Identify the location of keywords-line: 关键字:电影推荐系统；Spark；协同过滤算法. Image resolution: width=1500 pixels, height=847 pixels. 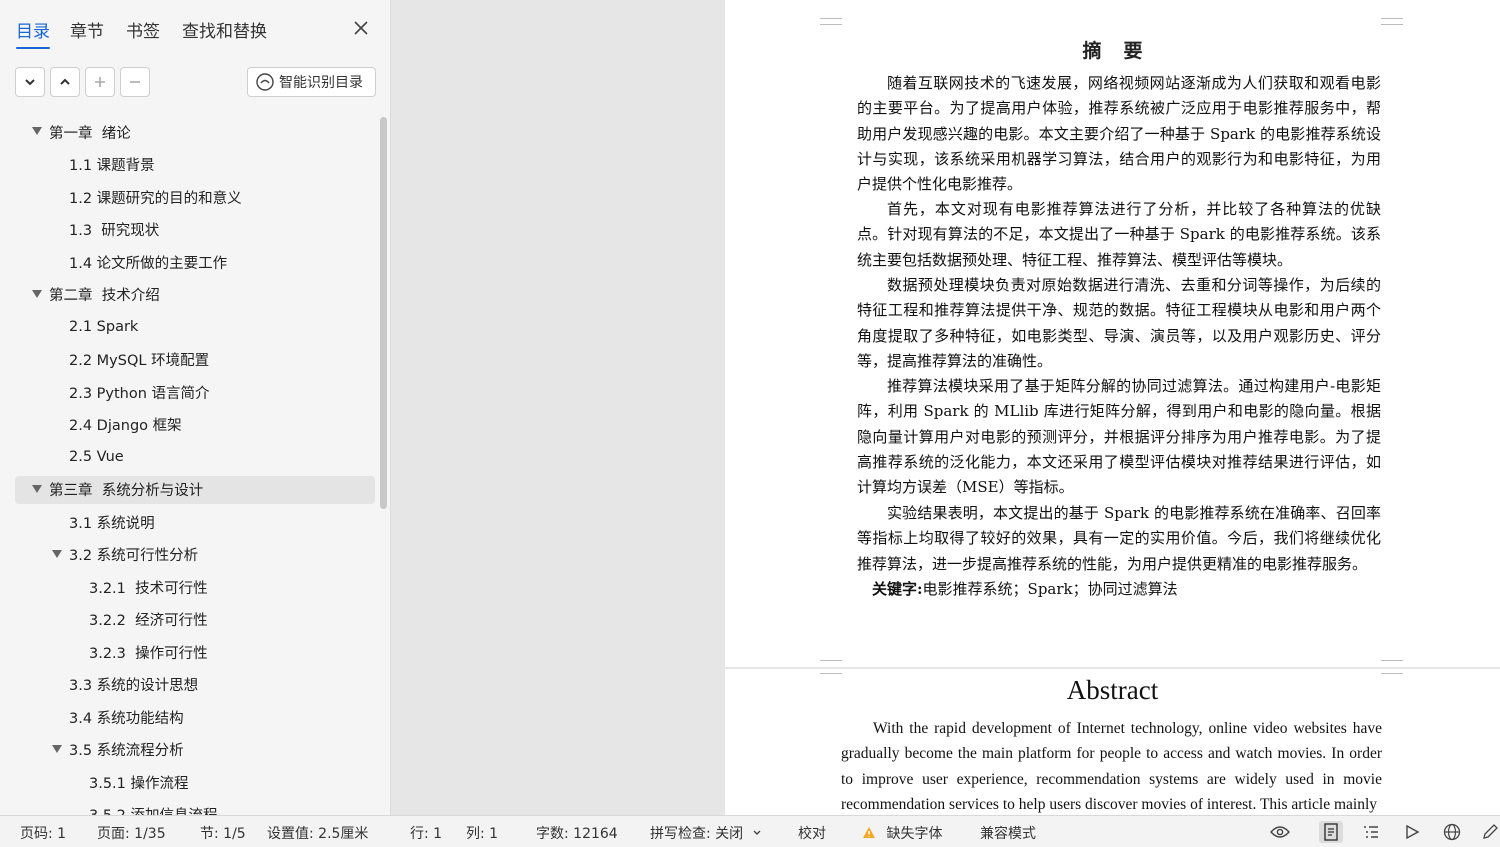
(1025, 588).